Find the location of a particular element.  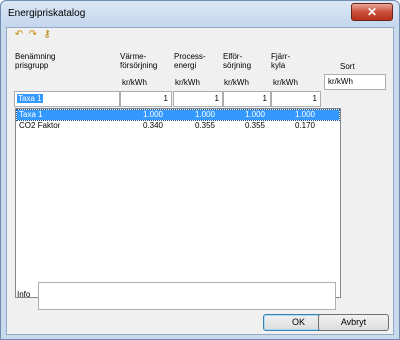

undo-icon: ↶ is located at coordinates (19, 35).